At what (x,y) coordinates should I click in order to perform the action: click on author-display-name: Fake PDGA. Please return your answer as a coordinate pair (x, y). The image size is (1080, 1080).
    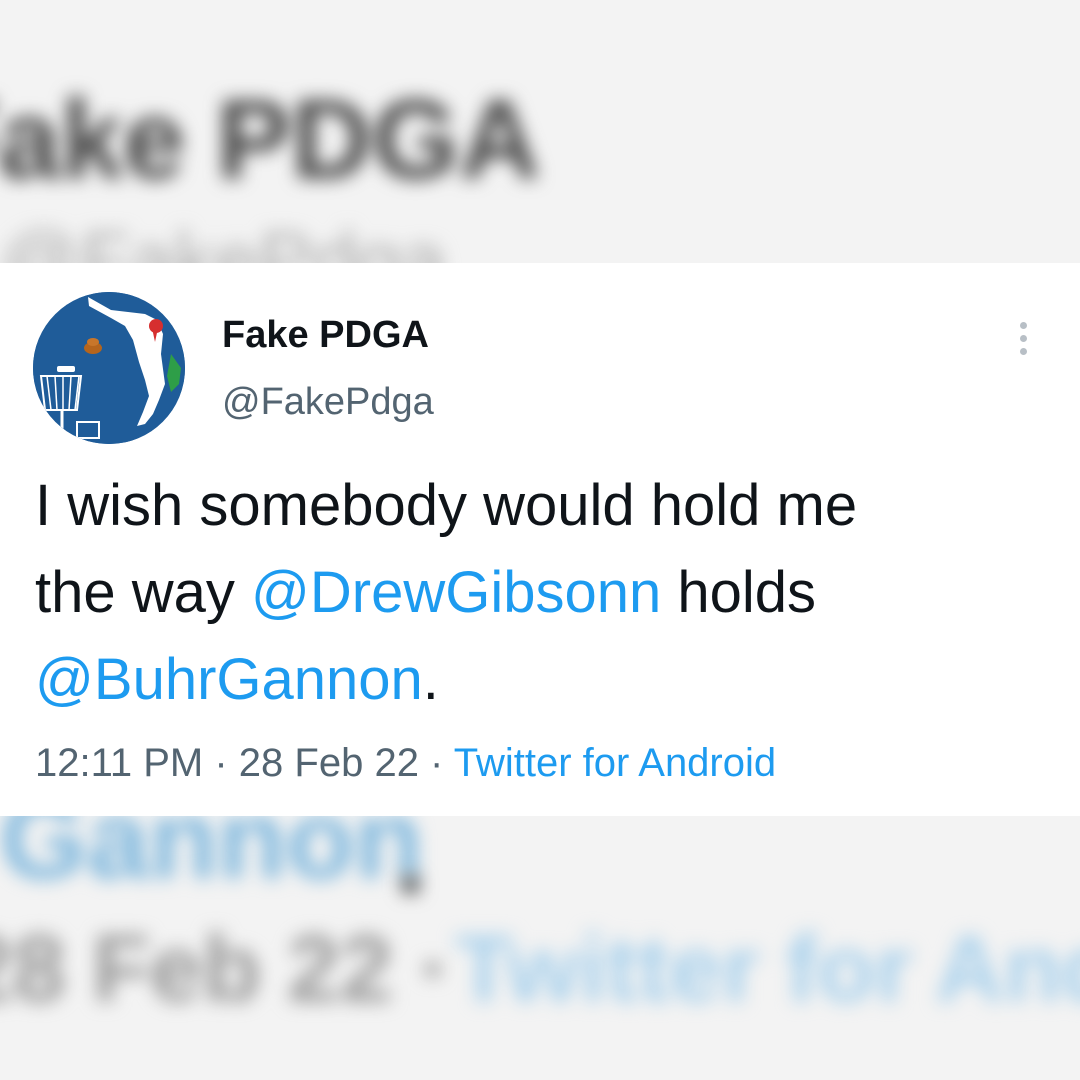
    Looking at the image, I should click on (325, 335).